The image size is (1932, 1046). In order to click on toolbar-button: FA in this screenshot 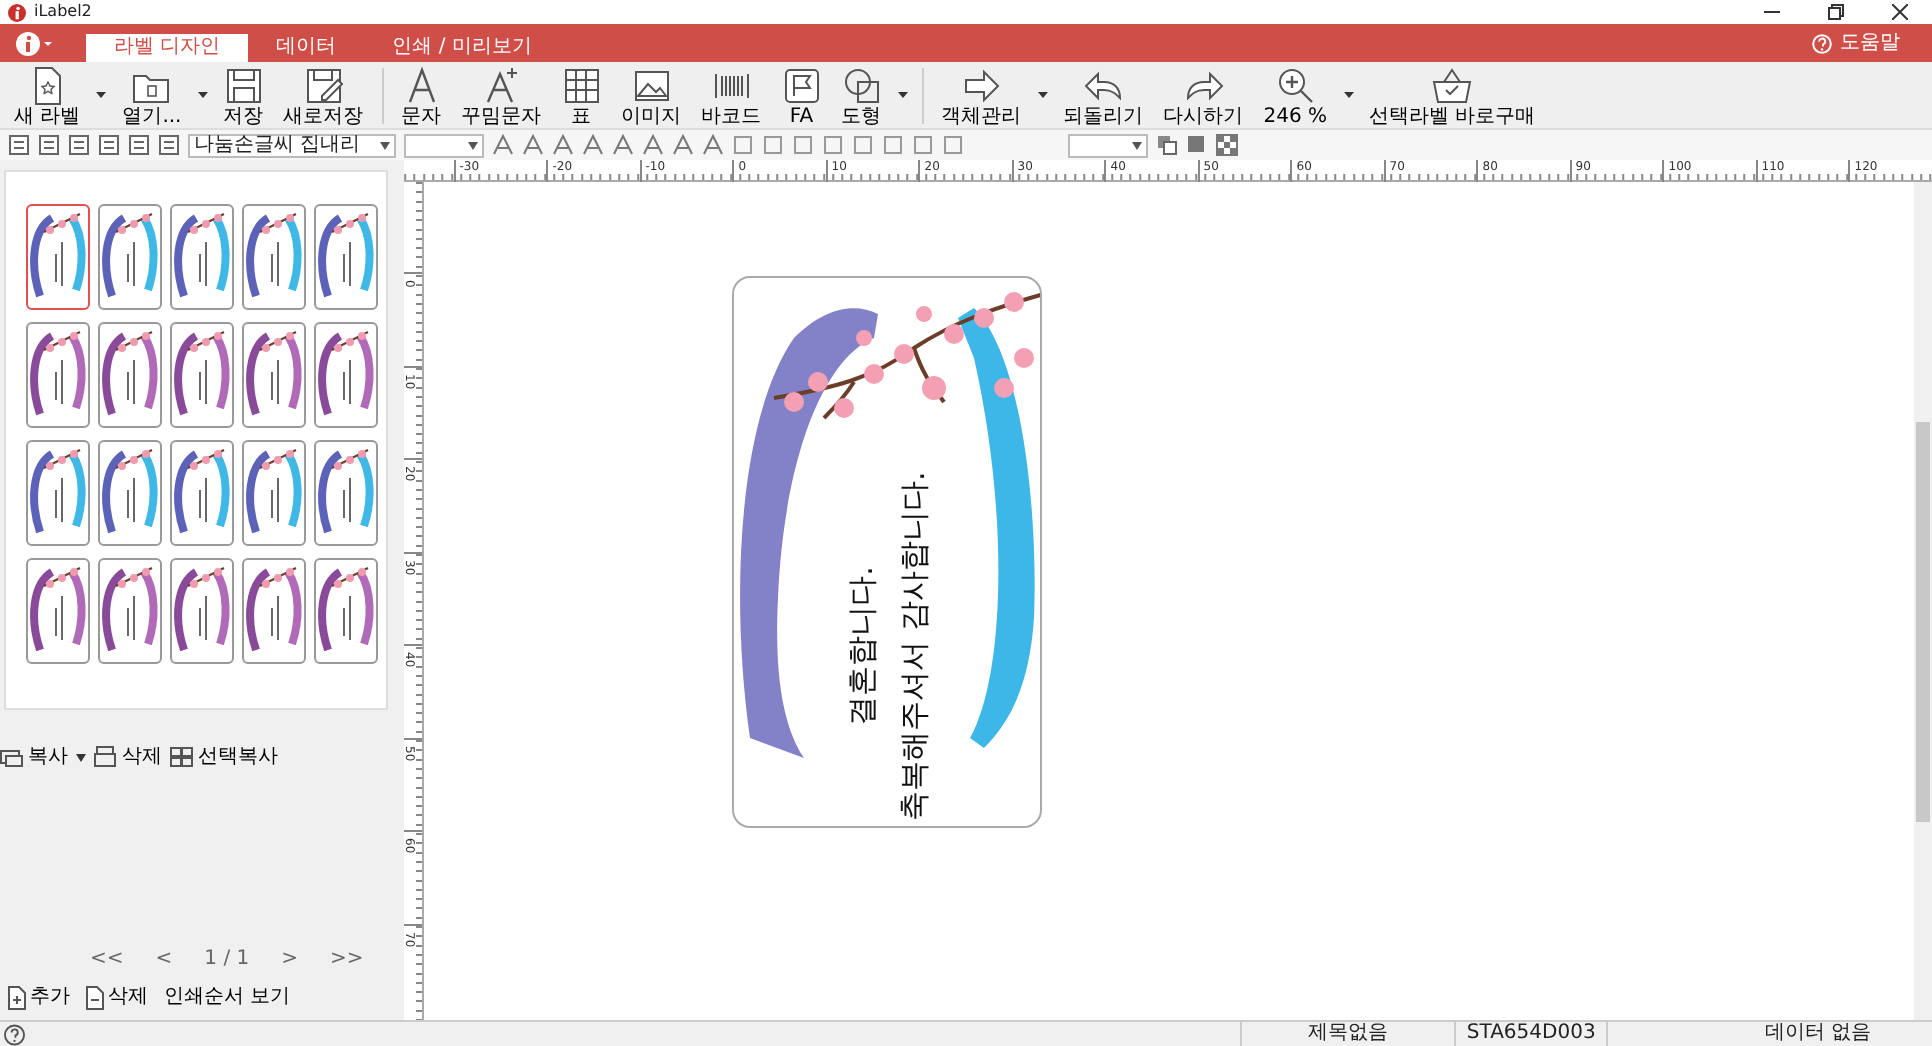, I will do `click(801, 95)`.